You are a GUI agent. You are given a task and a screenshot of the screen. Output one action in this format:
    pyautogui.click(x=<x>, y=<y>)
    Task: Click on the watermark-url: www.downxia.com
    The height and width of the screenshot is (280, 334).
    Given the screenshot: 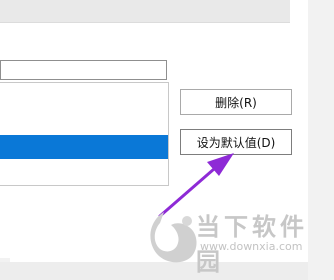 What is the action you would take?
    pyautogui.click(x=251, y=246)
    